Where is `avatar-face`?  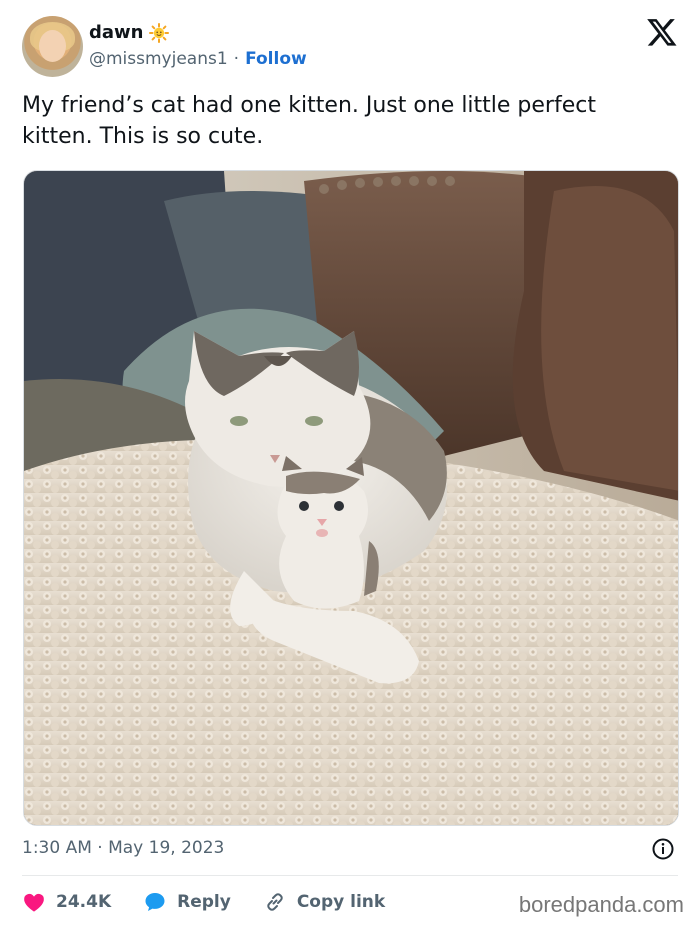
avatar-face is located at coordinates (52, 46).